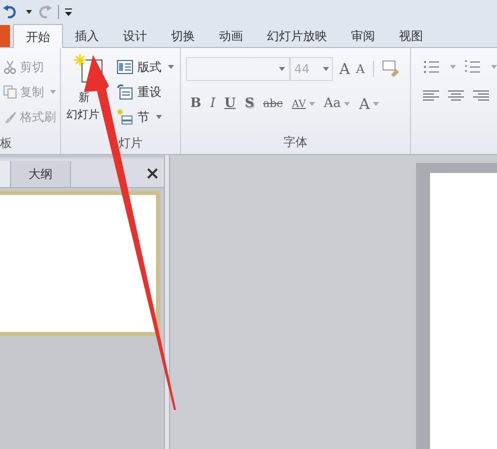 This screenshot has height=449, width=497. I want to click on slide-option: 重设, so click(145, 91).